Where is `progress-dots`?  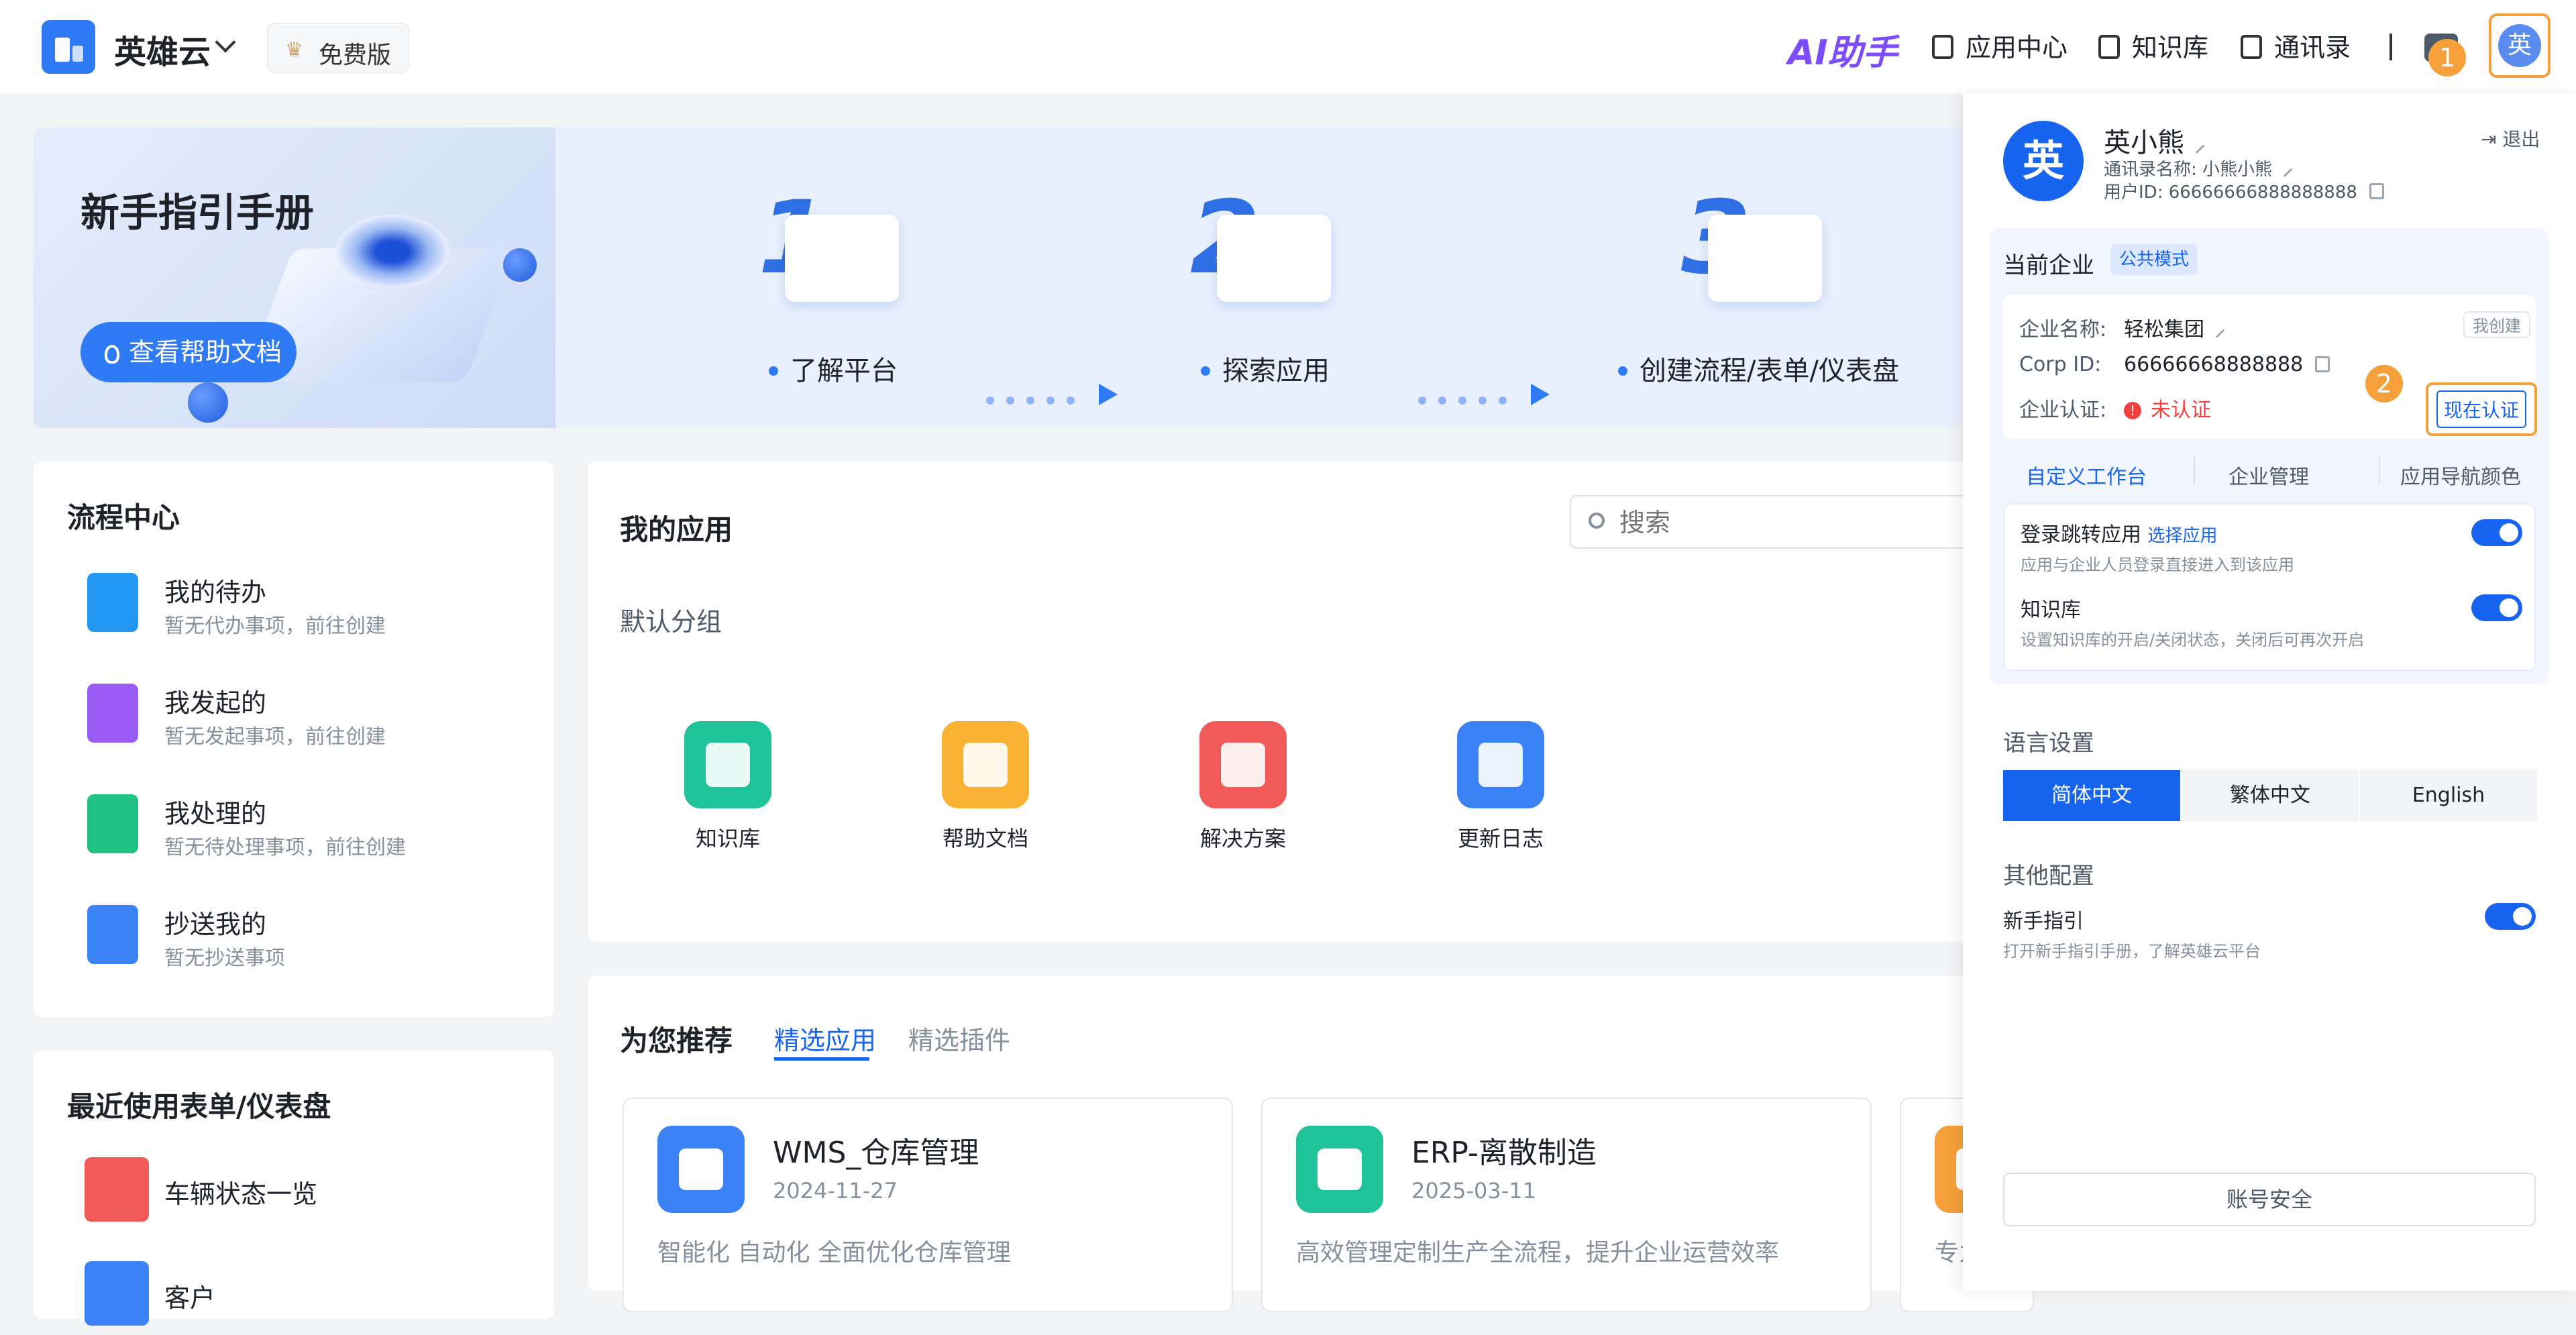
progress-dots is located at coordinates (1036, 400).